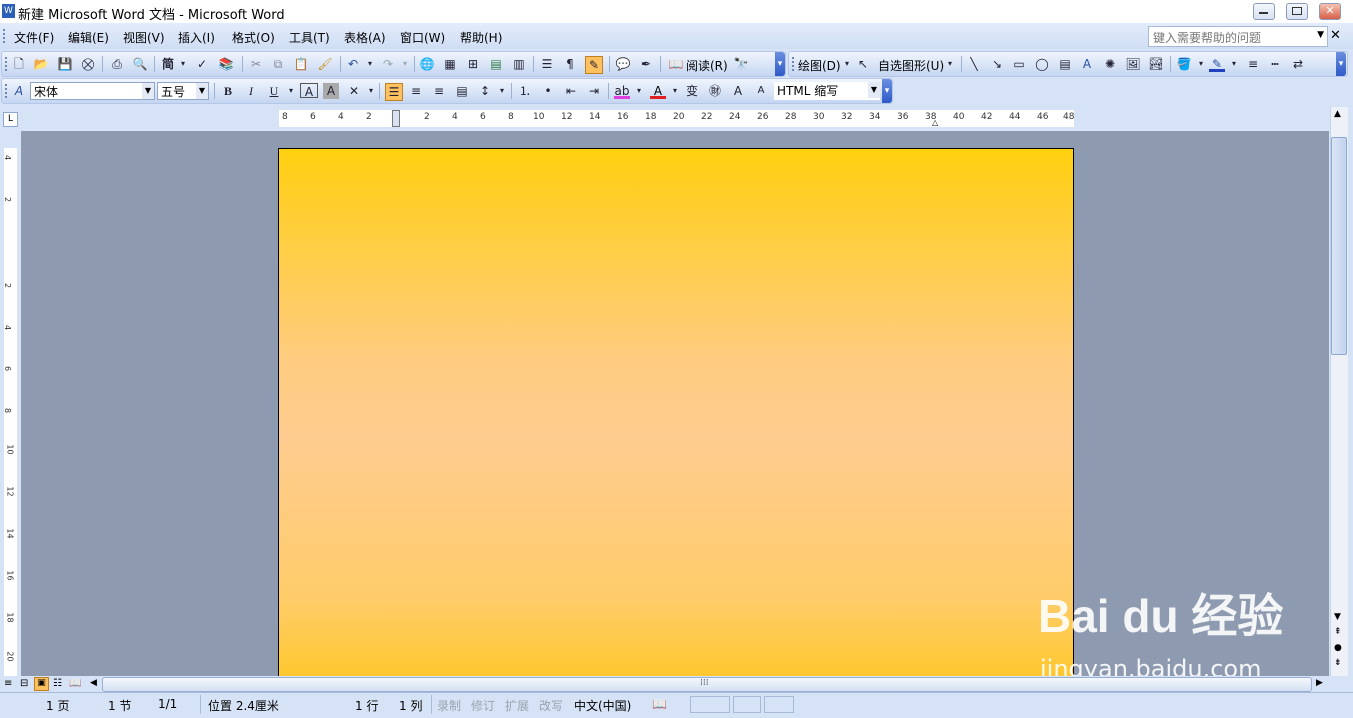 This screenshot has width=1353, height=718. Describe the element at coordinates (741, 64) in the screenshot. I see `find-icon: 🔭` at that location.